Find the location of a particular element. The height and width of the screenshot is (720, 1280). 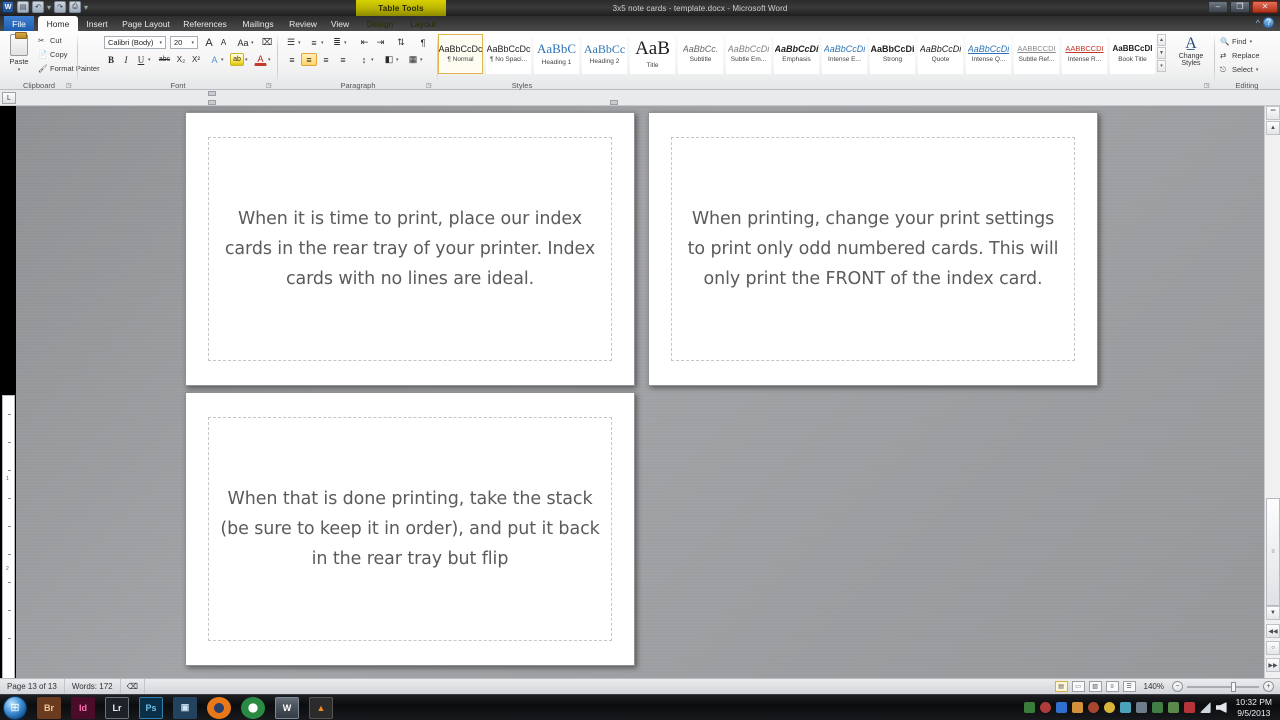

font-color-dropdown-icon: ▾ is located at coordinates (269, 60).